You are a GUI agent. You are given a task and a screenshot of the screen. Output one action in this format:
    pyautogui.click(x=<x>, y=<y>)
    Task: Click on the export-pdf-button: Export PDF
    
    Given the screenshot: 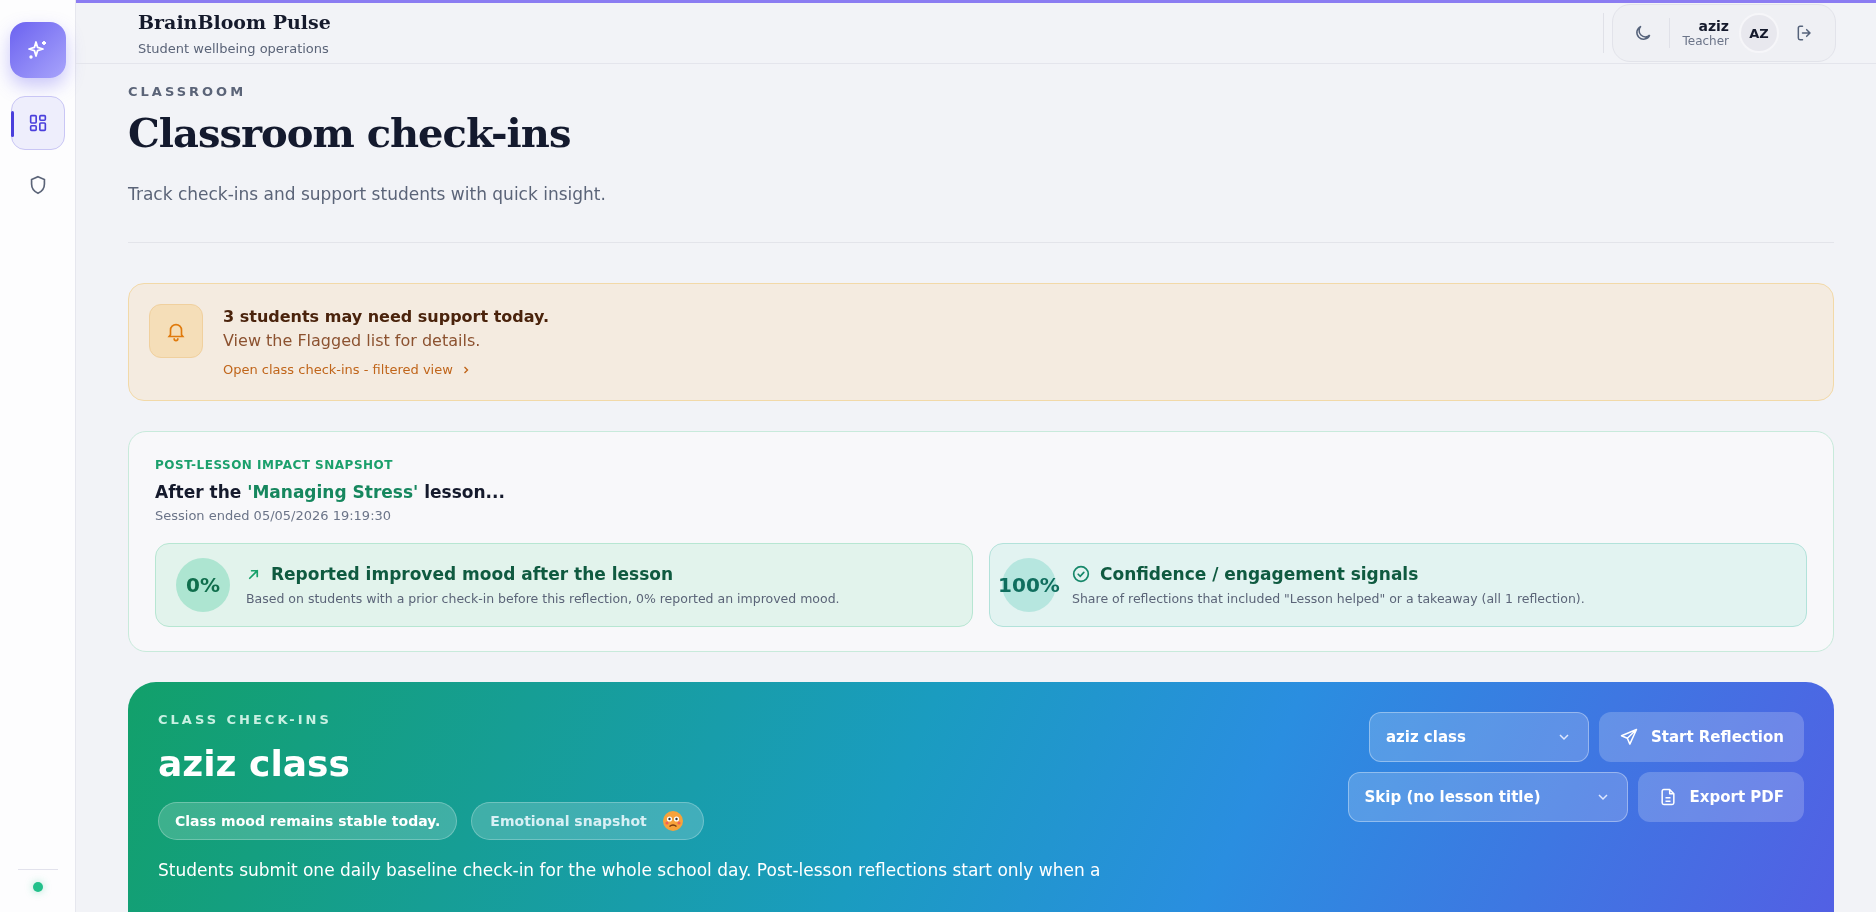 What is the action you would take?
    pyautogui.click(x=1720, y=797)
    